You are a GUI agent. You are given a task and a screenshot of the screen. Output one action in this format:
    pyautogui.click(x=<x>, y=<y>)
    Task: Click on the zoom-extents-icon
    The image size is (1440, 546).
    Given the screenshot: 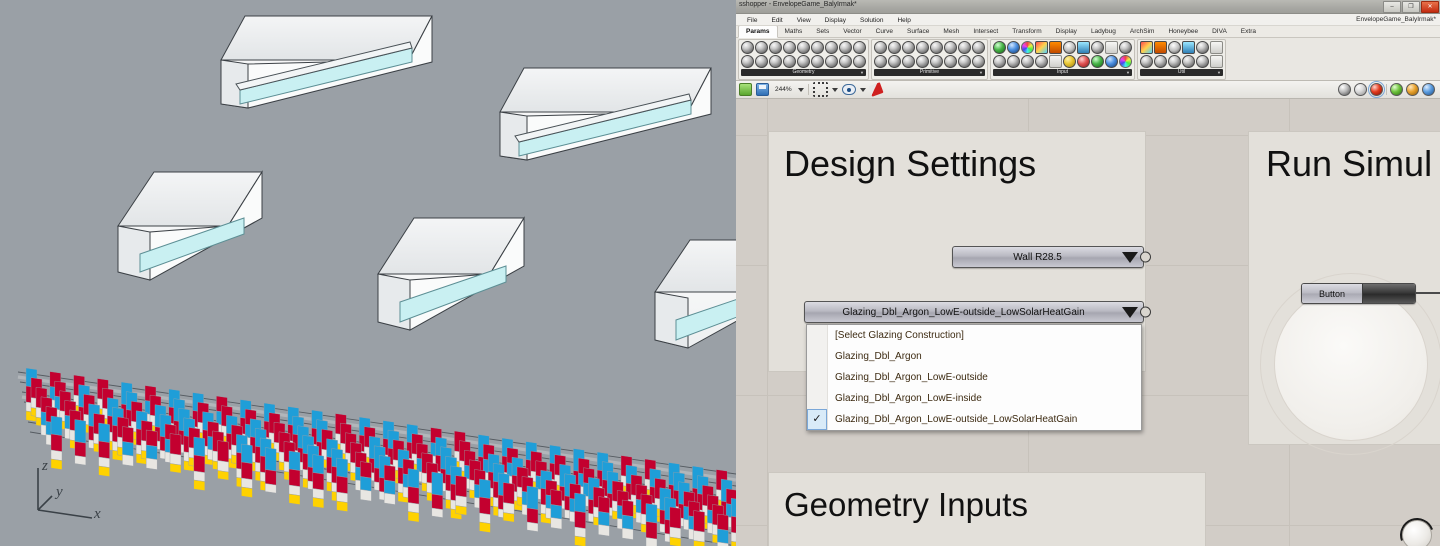 What is the action you would take?
    pyautogui.click(x=820, y=89)
    